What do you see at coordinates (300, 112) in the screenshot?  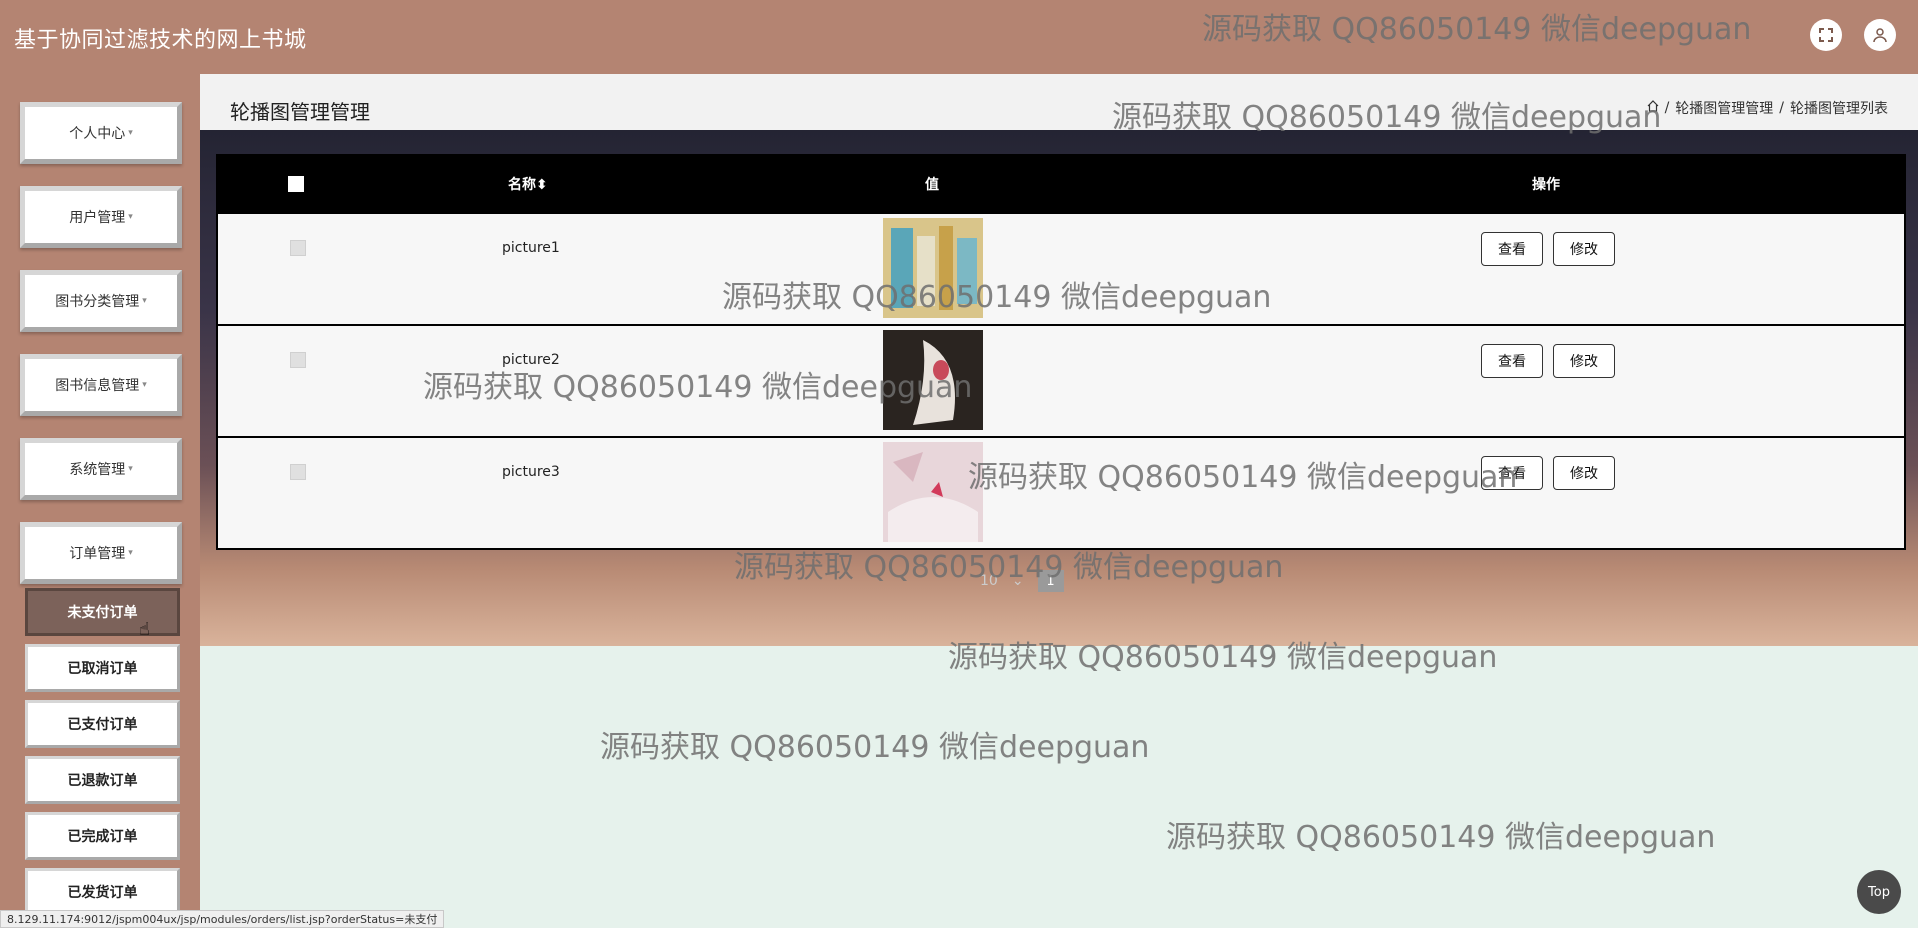 I see `page-title: 轮播图管理管理` at bounding box center [300, 112].